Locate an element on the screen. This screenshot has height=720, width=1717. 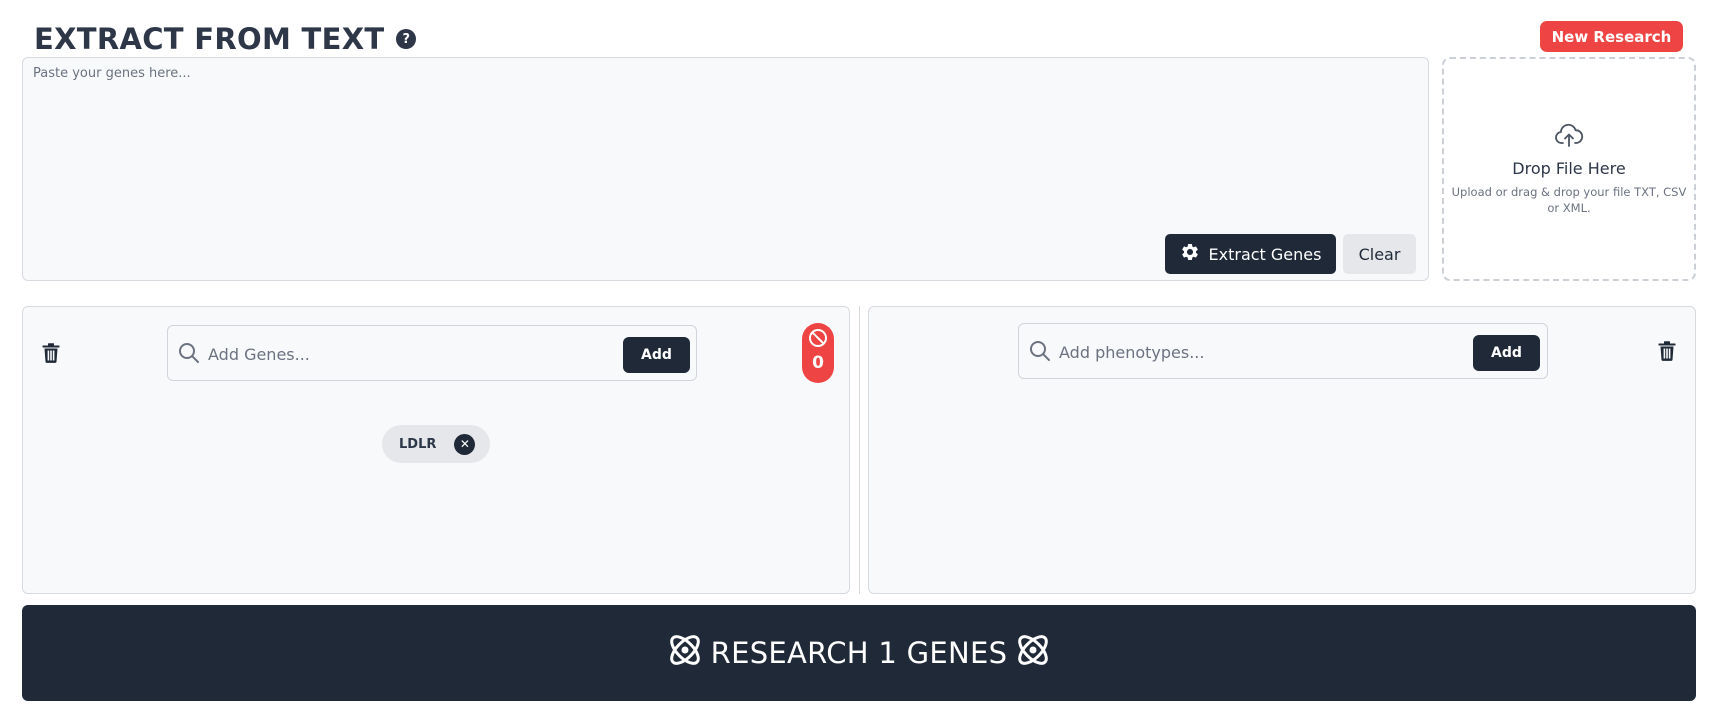
gene-chip-label: LDLR is located at coordinates (418, 444).